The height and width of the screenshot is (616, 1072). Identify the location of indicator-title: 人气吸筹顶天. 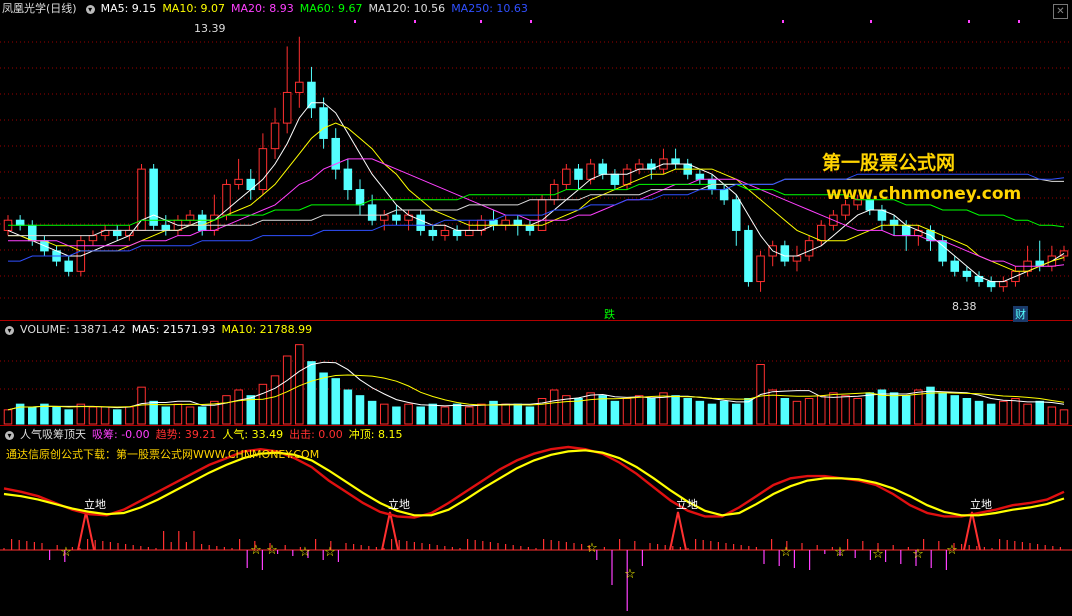
(53, 434).